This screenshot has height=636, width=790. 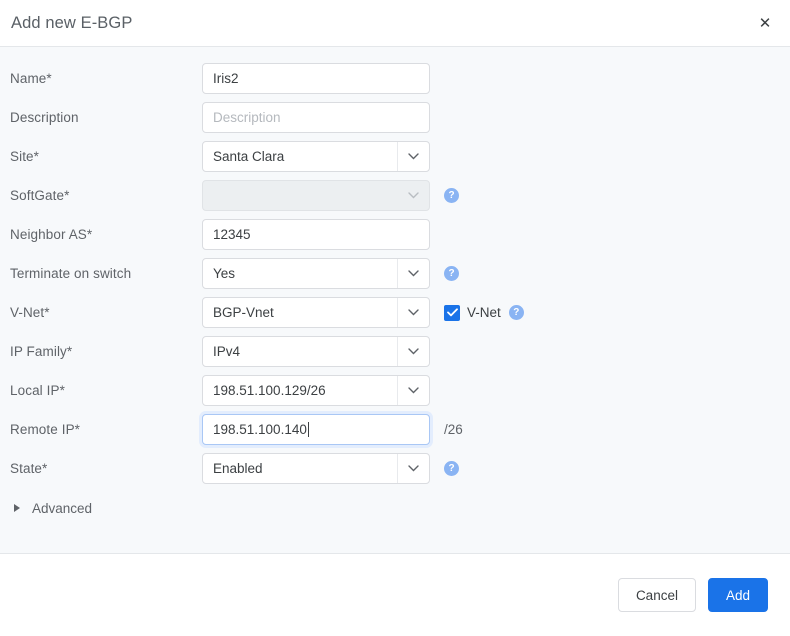 I want to click on control-softgate, so click(x=316, y=195).